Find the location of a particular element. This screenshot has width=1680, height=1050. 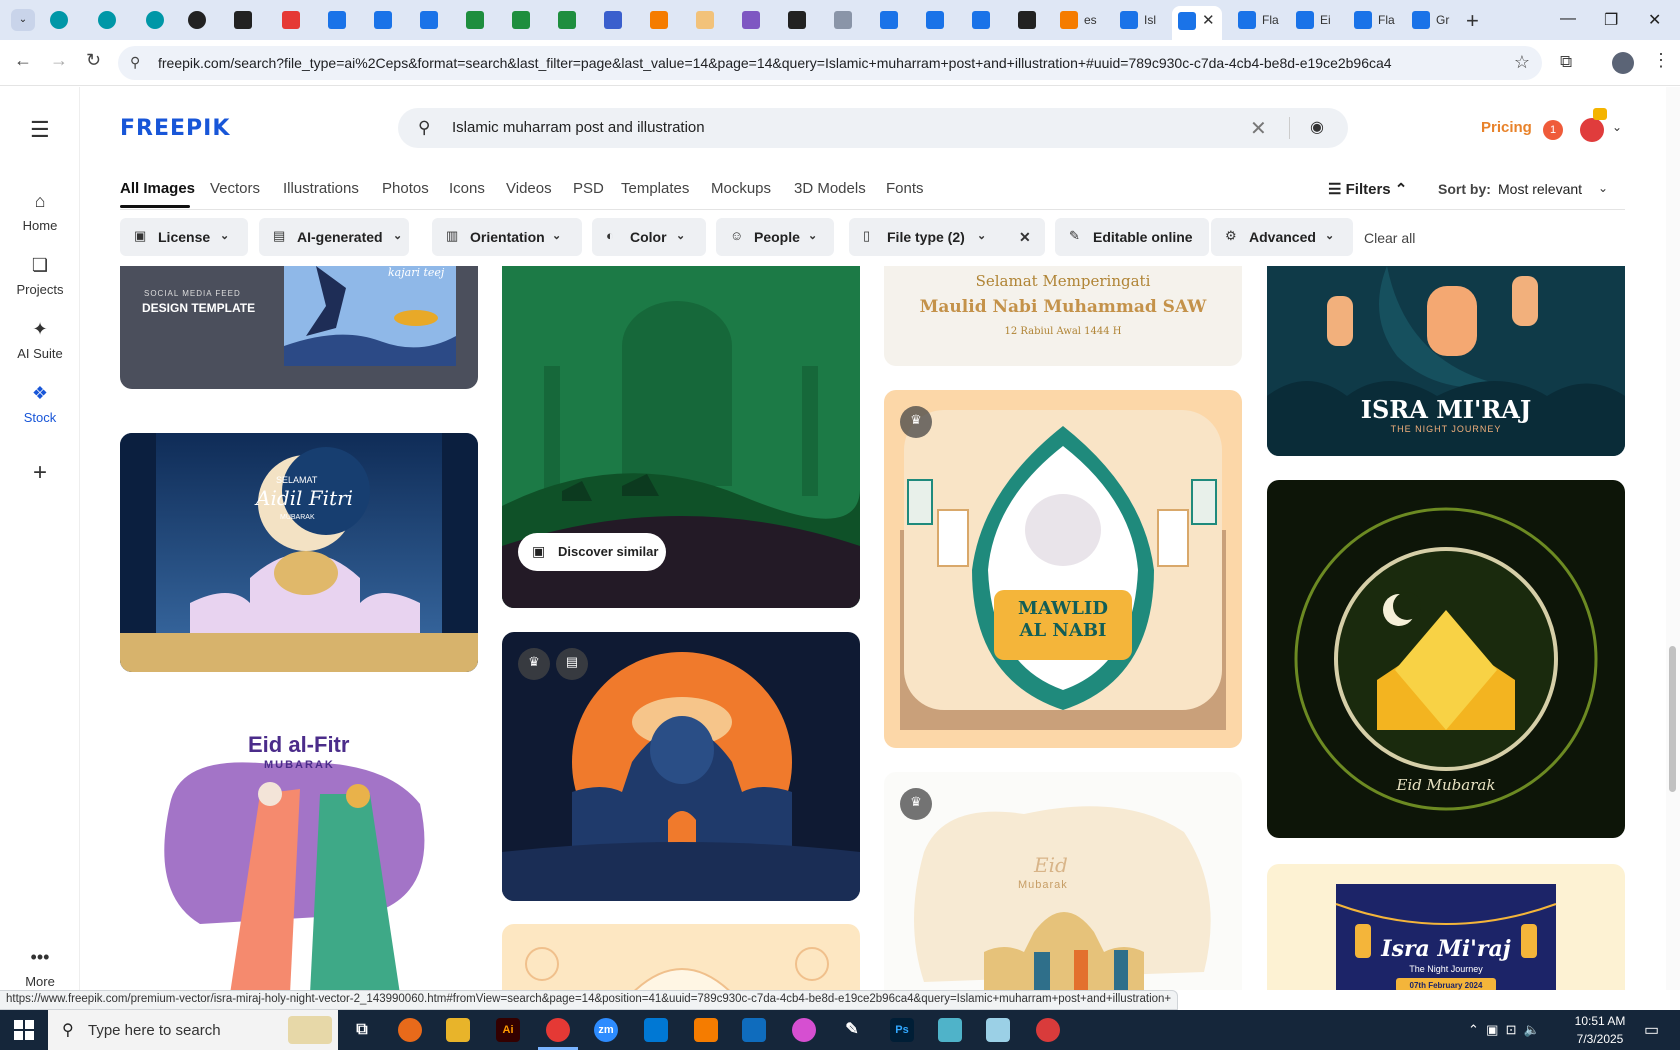

tab-icons: Icons is located at coordinates (467, 188).